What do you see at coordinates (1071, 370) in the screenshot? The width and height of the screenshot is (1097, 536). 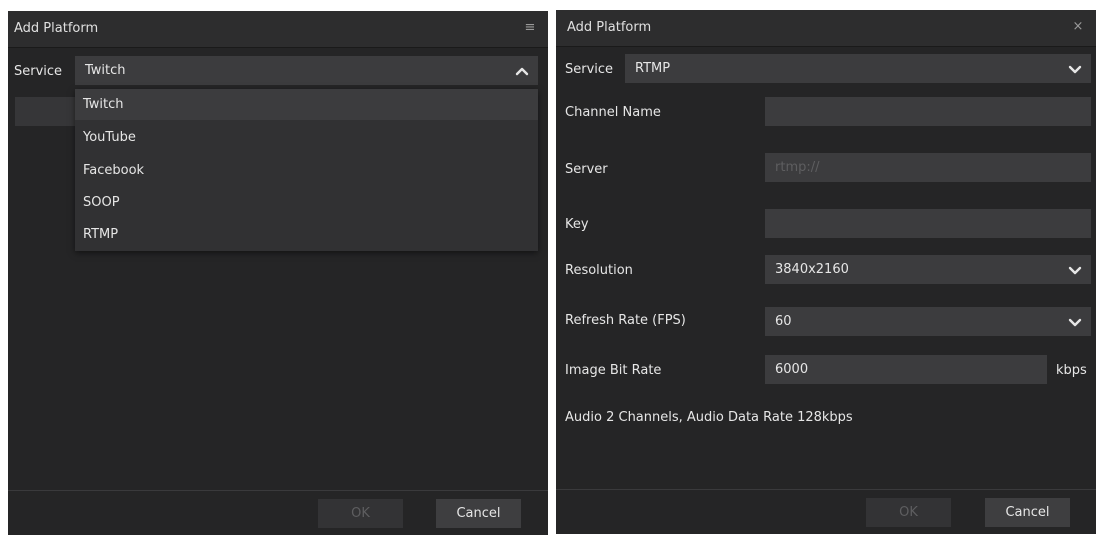 I see `bitrate-unit-label: kbps` at bounding box center [1071, 370].